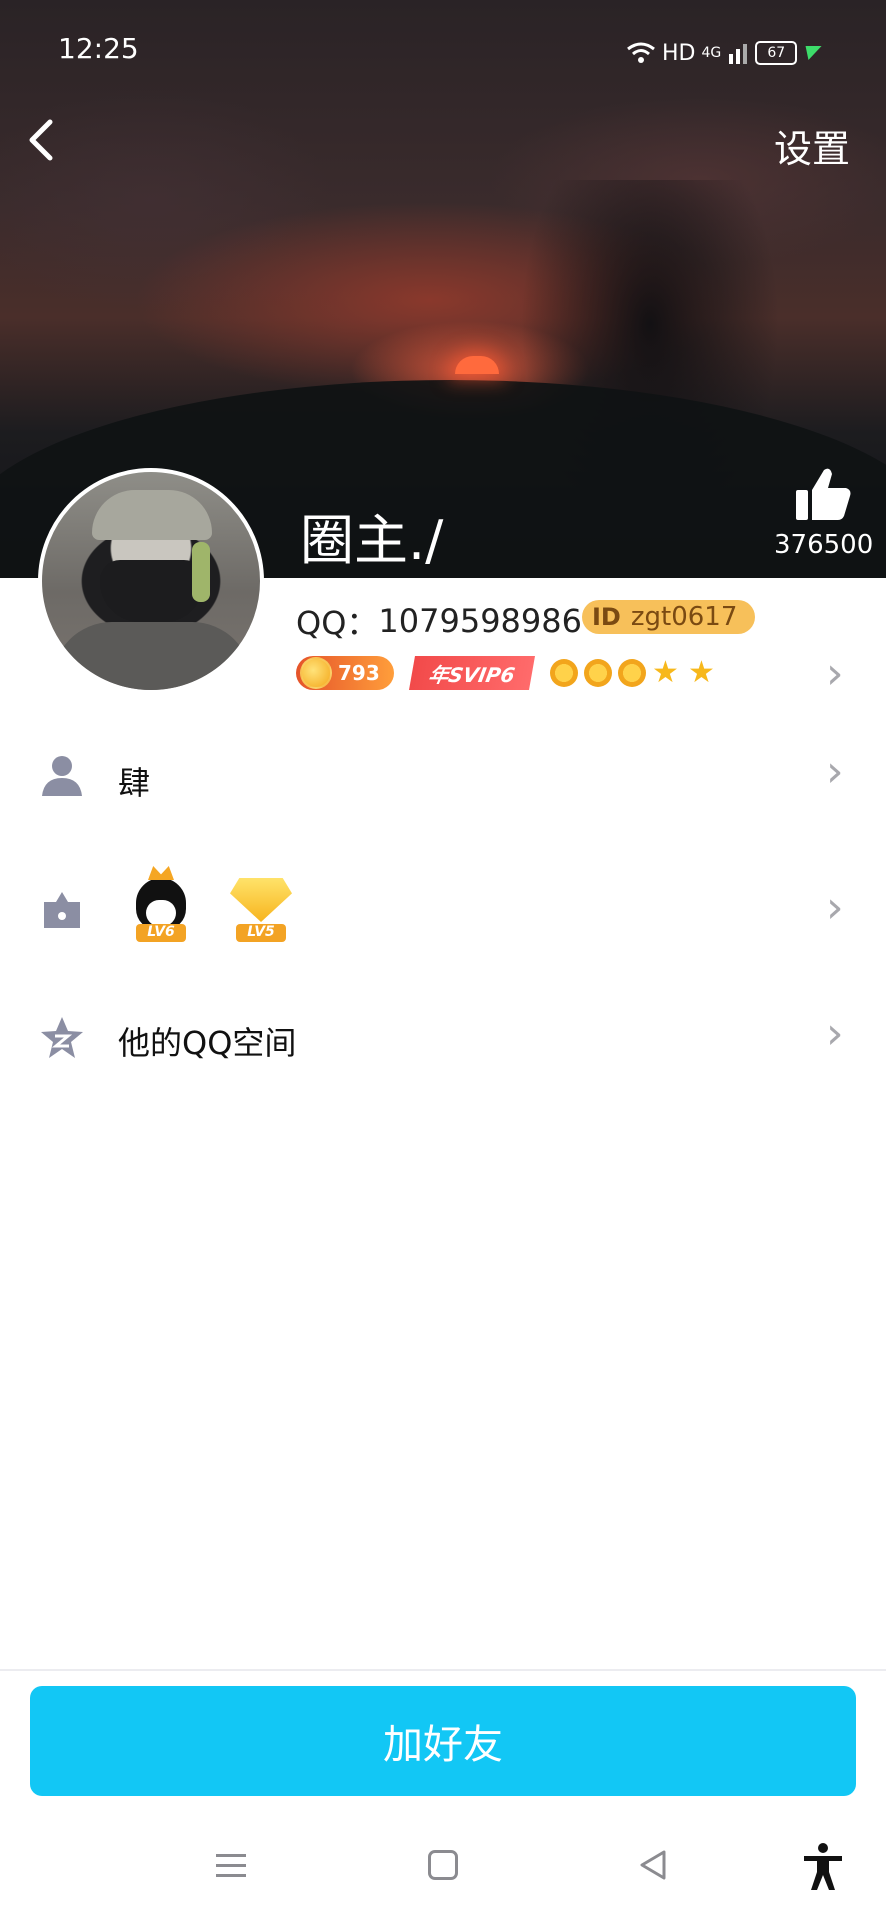 The height and width of the screenshot is (1920, 886). What do you see at coordinates (477, 365) in the screenshot?
I see `cover-sunset` at bounding box center [477, 365].